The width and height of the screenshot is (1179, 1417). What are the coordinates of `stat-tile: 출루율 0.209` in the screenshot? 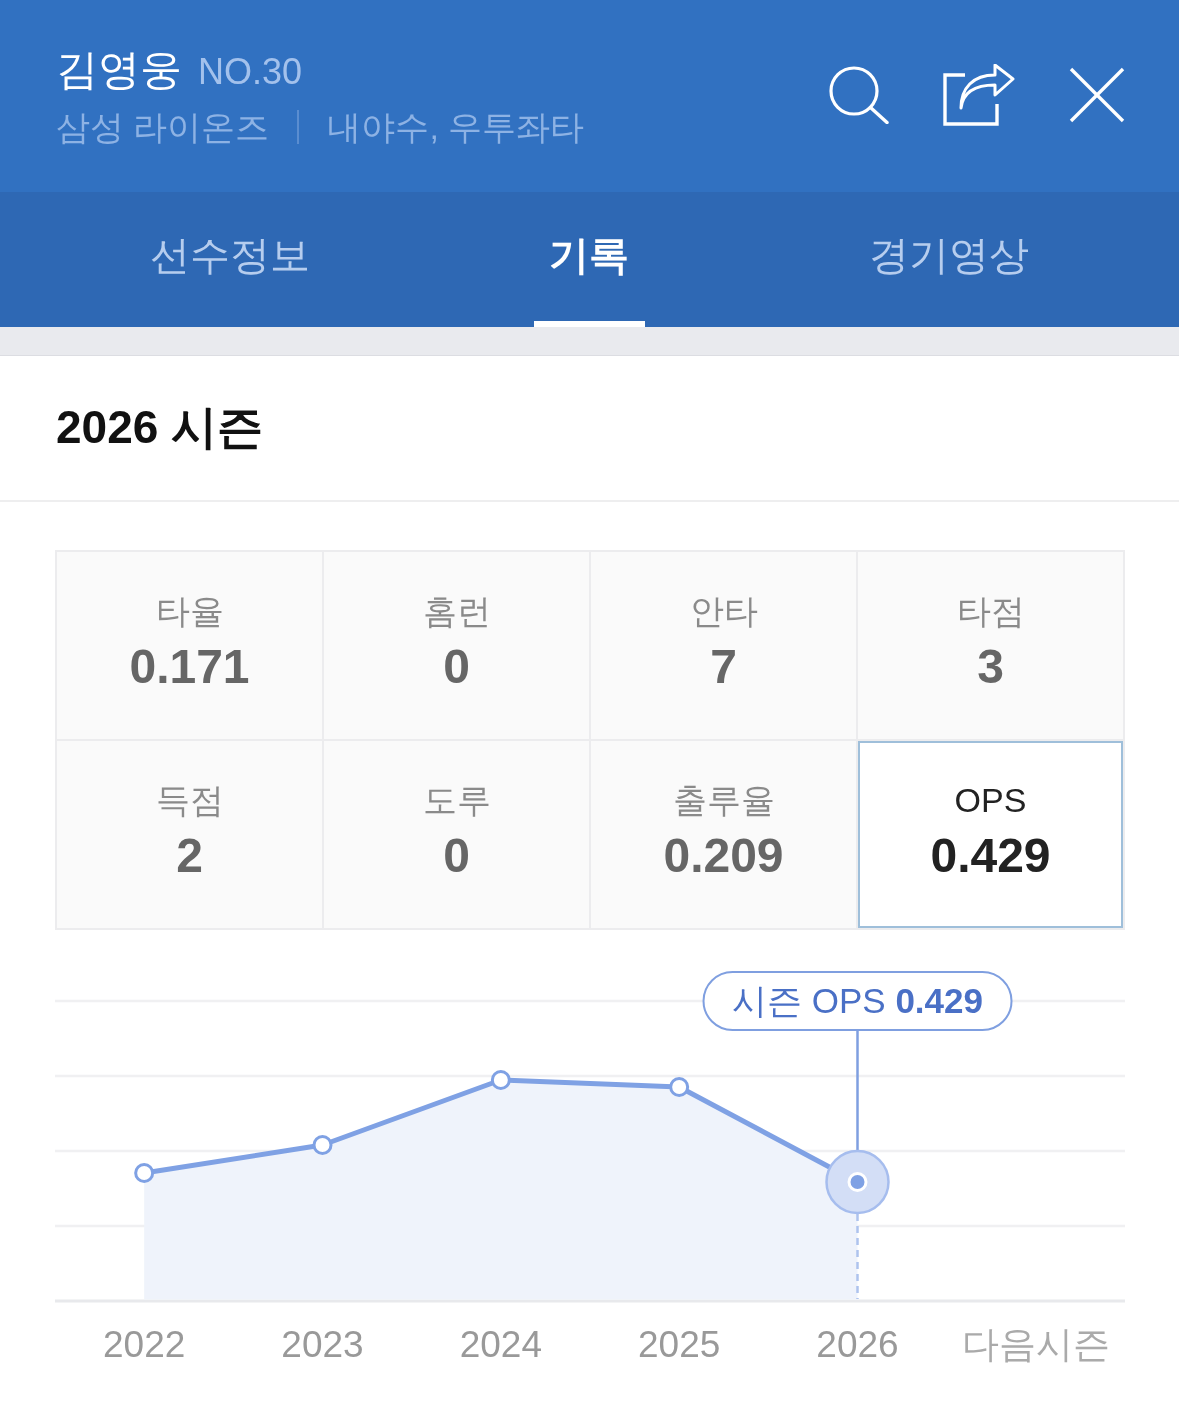 It's located at (724, 835).